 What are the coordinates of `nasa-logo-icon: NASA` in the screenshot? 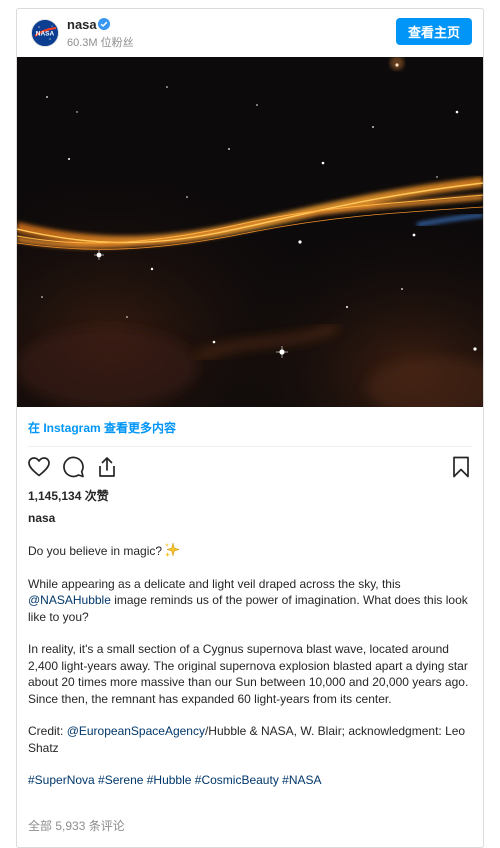 It's located at (45, 33).